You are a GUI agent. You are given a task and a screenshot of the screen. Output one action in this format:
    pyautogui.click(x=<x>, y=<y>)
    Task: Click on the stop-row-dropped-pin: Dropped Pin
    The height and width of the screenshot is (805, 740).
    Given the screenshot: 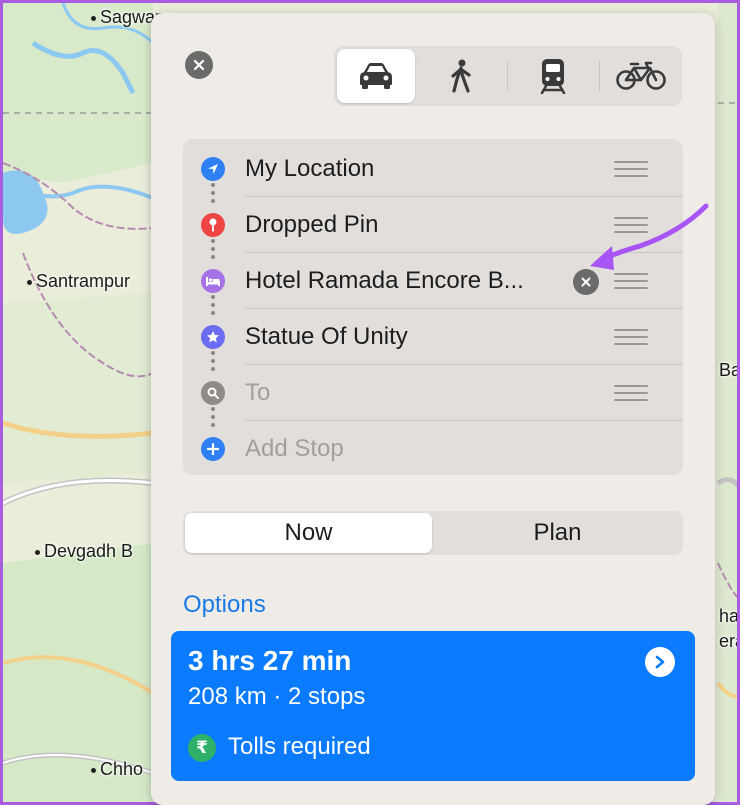 What is the action you would take?
    pyautogui.click(x=433, y=225)
    